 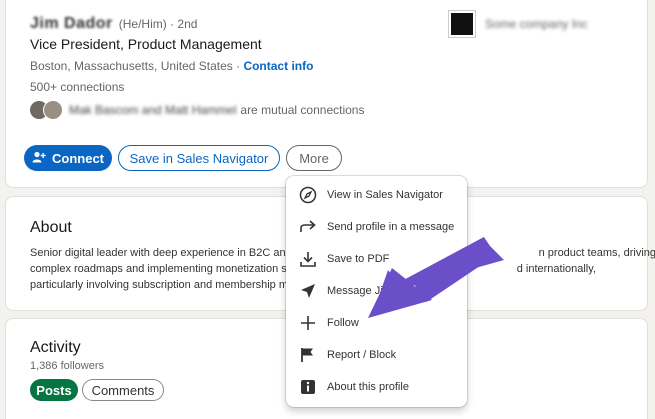 What do you see at coordinates (55, 347) in the screenshot?
I see `activity-title: Activity` at bounding box center [55, 347].